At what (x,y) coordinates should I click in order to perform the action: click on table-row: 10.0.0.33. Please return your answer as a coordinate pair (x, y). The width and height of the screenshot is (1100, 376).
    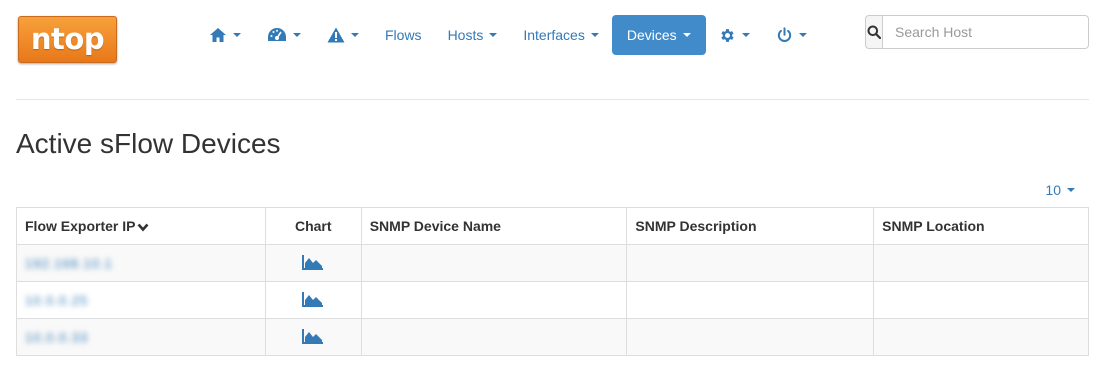
    Looking at the image, I should click on (552, 337).